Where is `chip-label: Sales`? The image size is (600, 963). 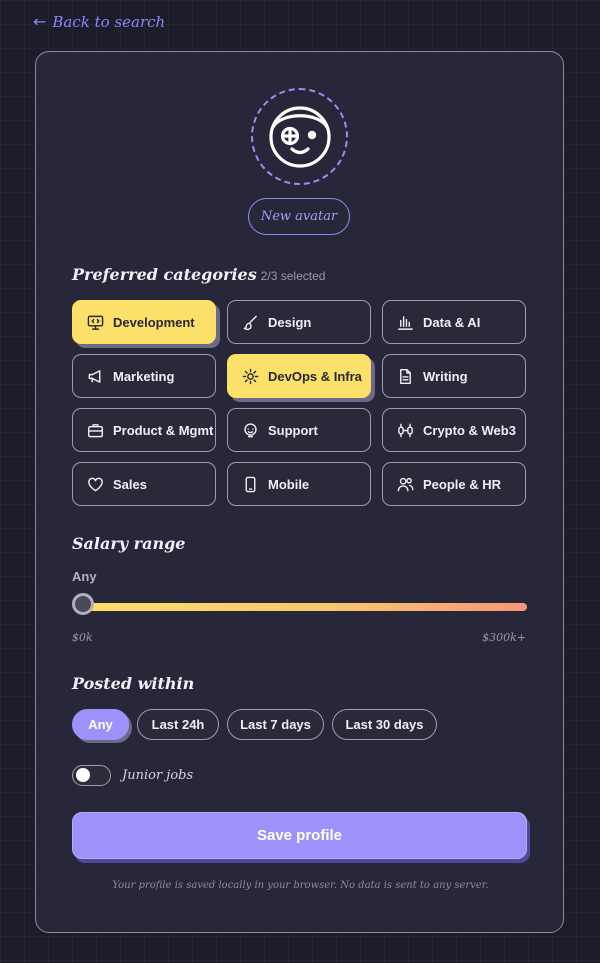 chip-label: Sales is located at coordinates (130, 484).